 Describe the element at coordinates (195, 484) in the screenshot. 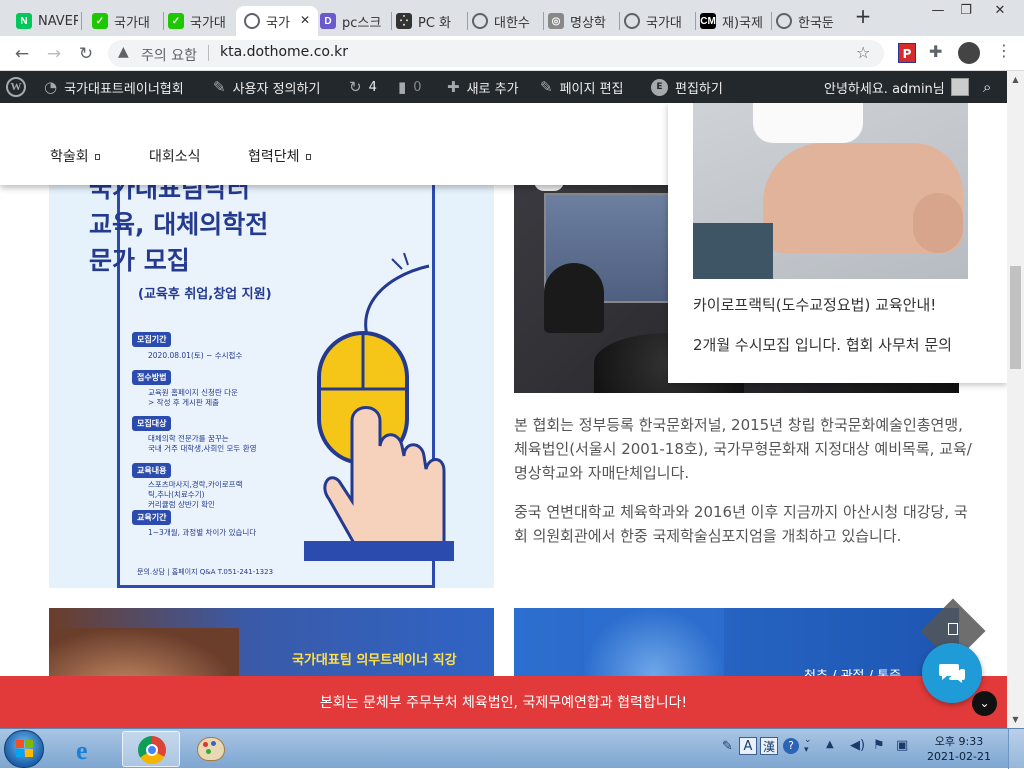

I see `poster-section-text: 스포츠마사지,경락,카이로프랙` at that location.